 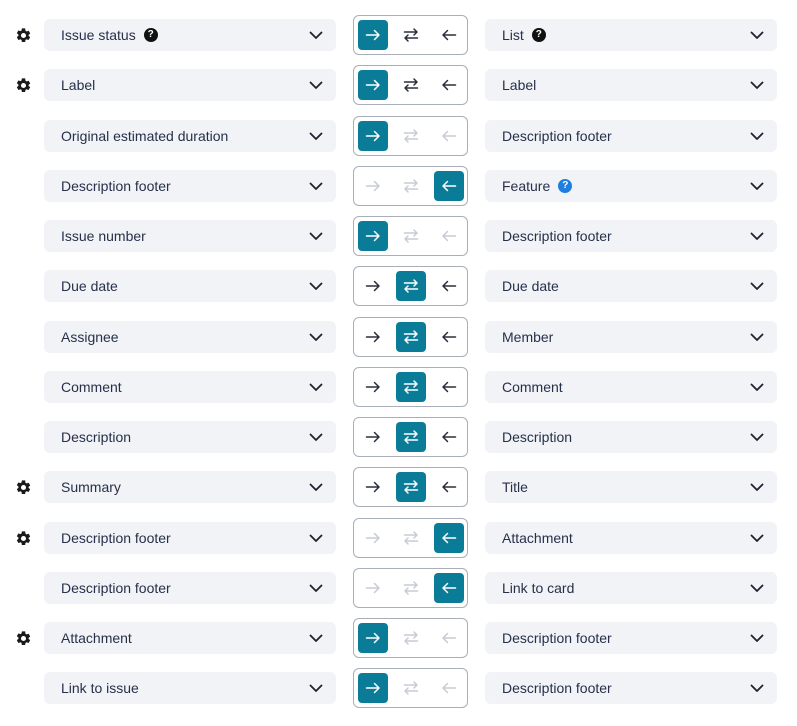 I want to click on source-field-select: Attachment, so click(x=190, y=638).